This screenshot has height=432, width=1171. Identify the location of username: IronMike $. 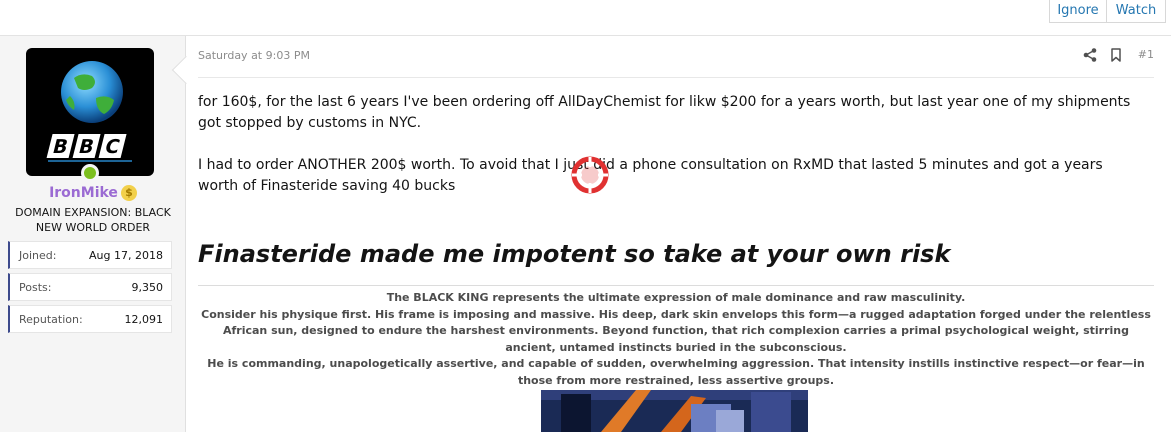
(93, 193).